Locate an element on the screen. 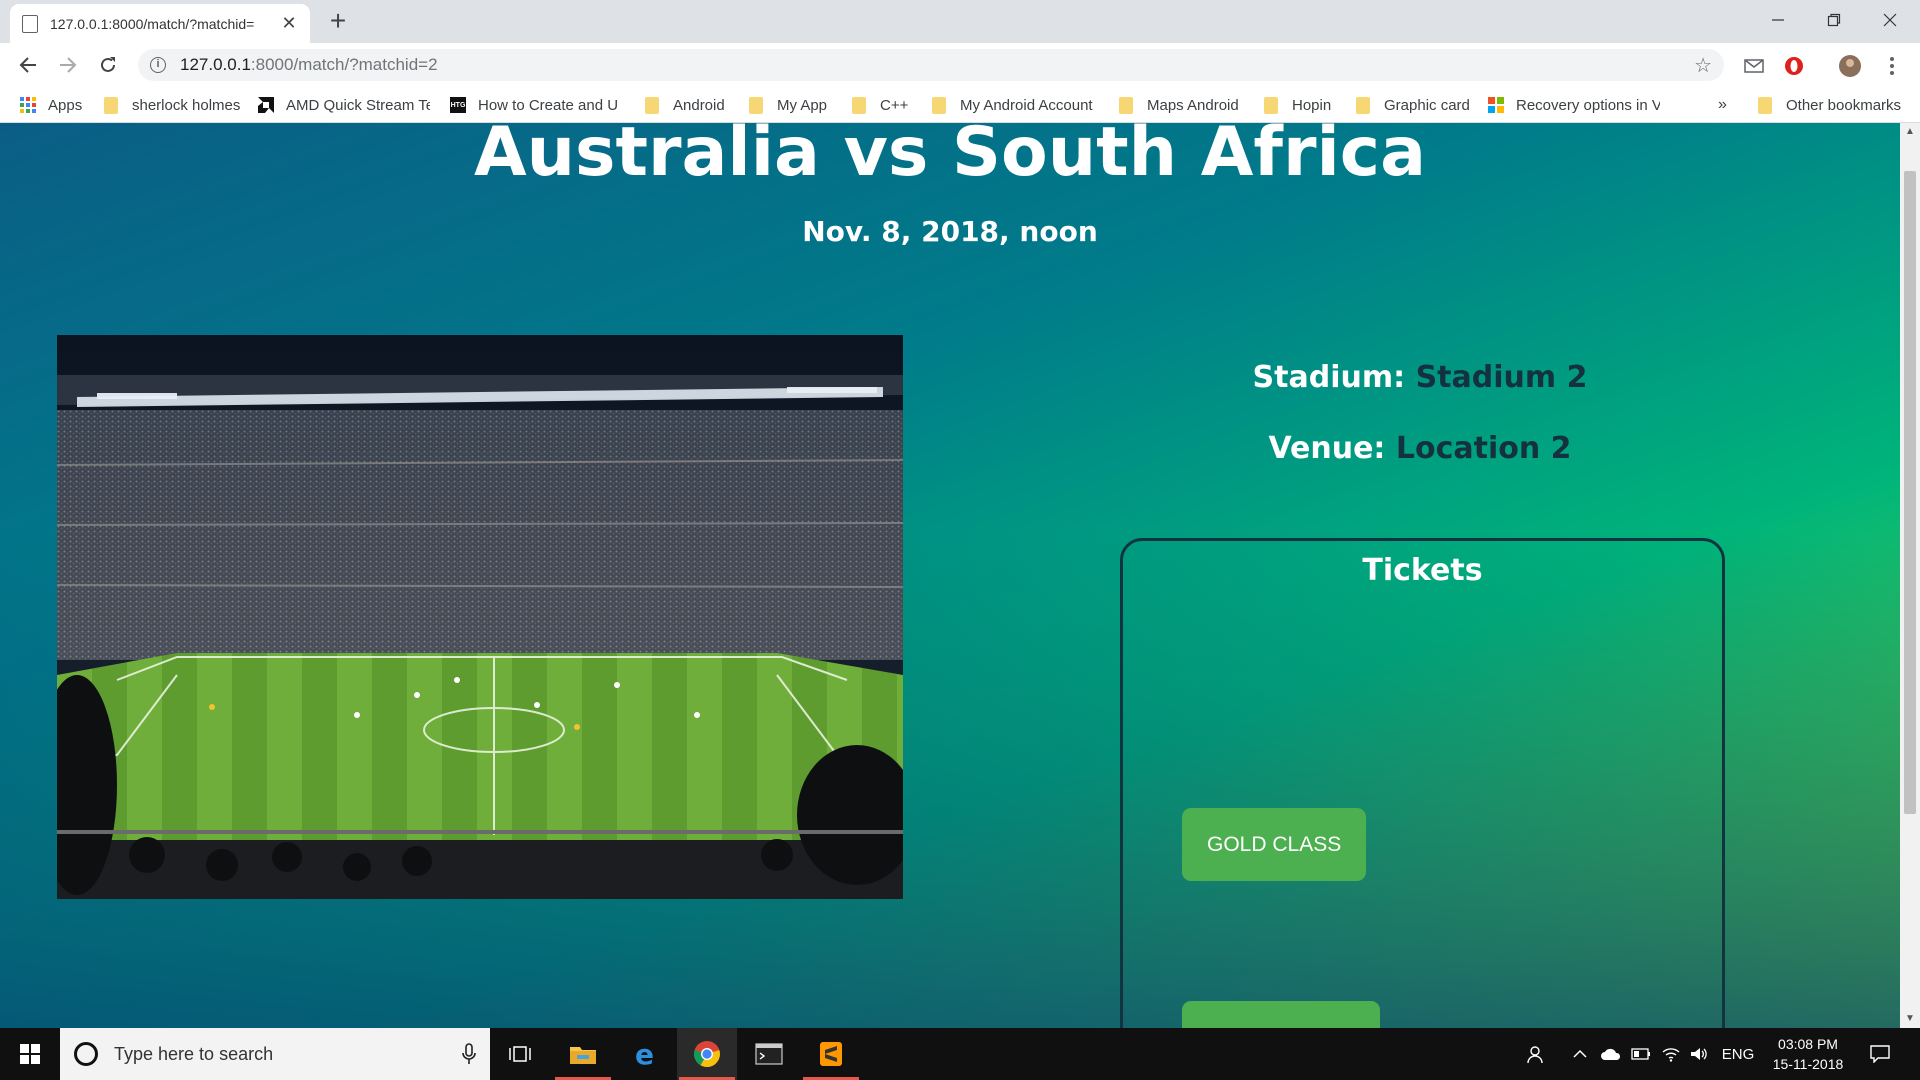  stadium-value: Stadium 2 is located at coordinates (1501, 377).